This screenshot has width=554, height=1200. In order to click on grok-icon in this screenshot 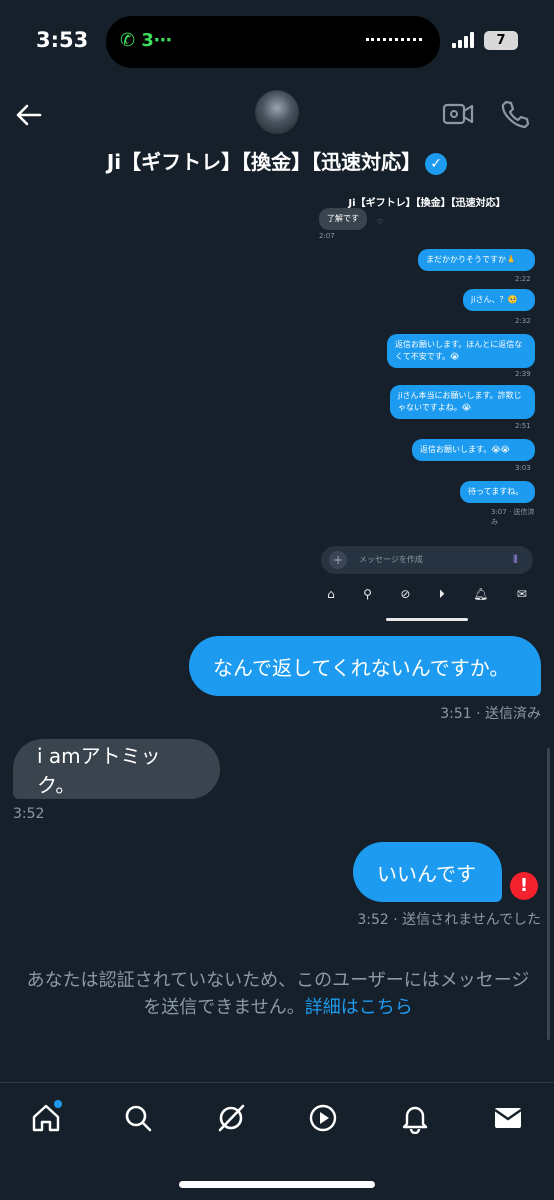, I will do `click(231, 1118)`.